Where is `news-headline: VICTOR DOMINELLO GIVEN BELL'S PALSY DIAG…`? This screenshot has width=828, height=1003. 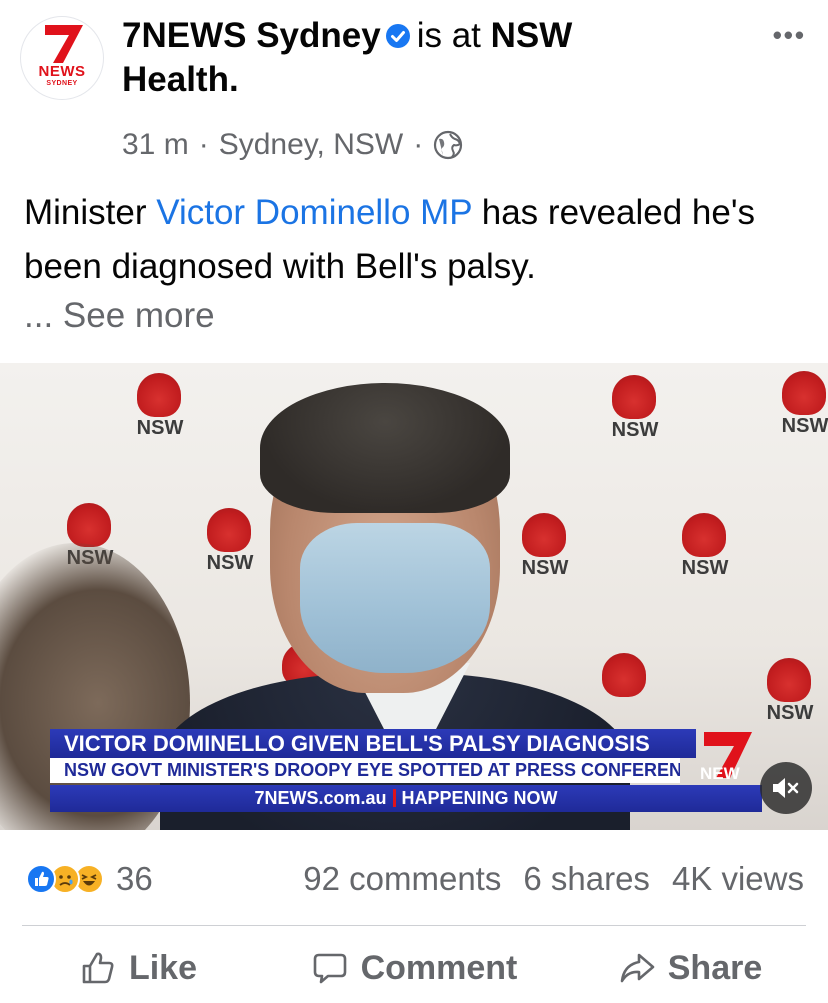 news-headline: VICTOR DOMINELLO GIVEN BELL'S PALSY DIAG… is located at coordinates (373, 743).